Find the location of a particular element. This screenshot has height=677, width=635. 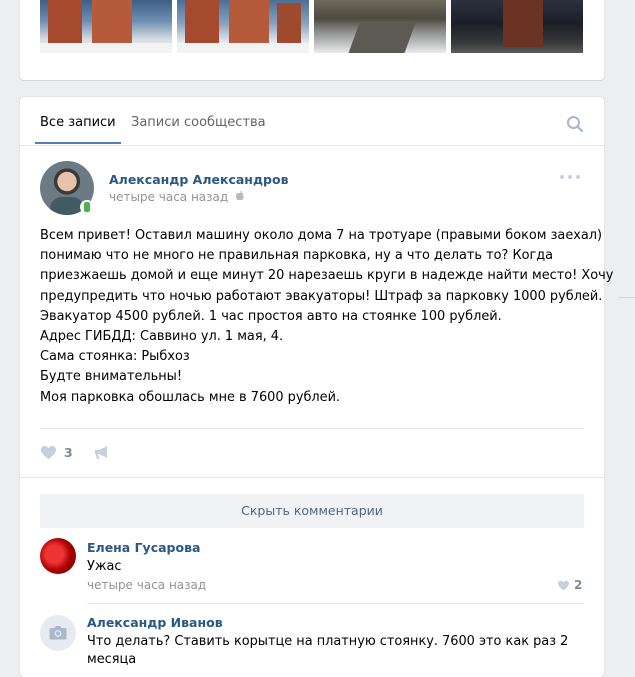

photo-album-card is located at coordinates (312, 40).